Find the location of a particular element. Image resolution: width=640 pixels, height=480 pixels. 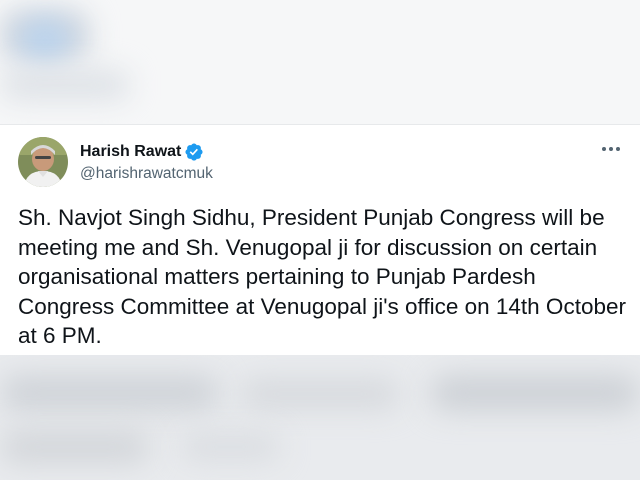

author-name-row: Harish Rawat is located at coordinates (142, 152).